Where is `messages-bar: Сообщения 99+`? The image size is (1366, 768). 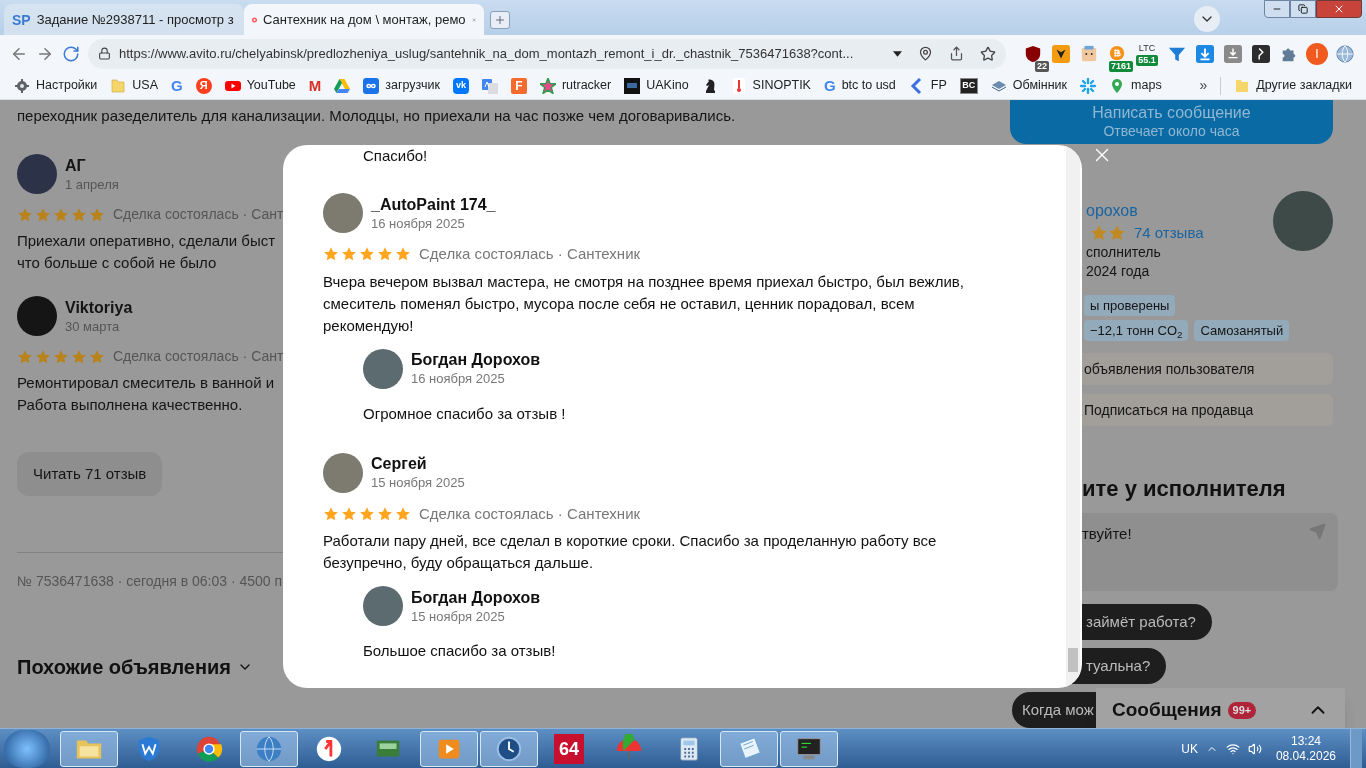
messages-bar: Сообщения 99+ is located at coordinates (1220, 708).